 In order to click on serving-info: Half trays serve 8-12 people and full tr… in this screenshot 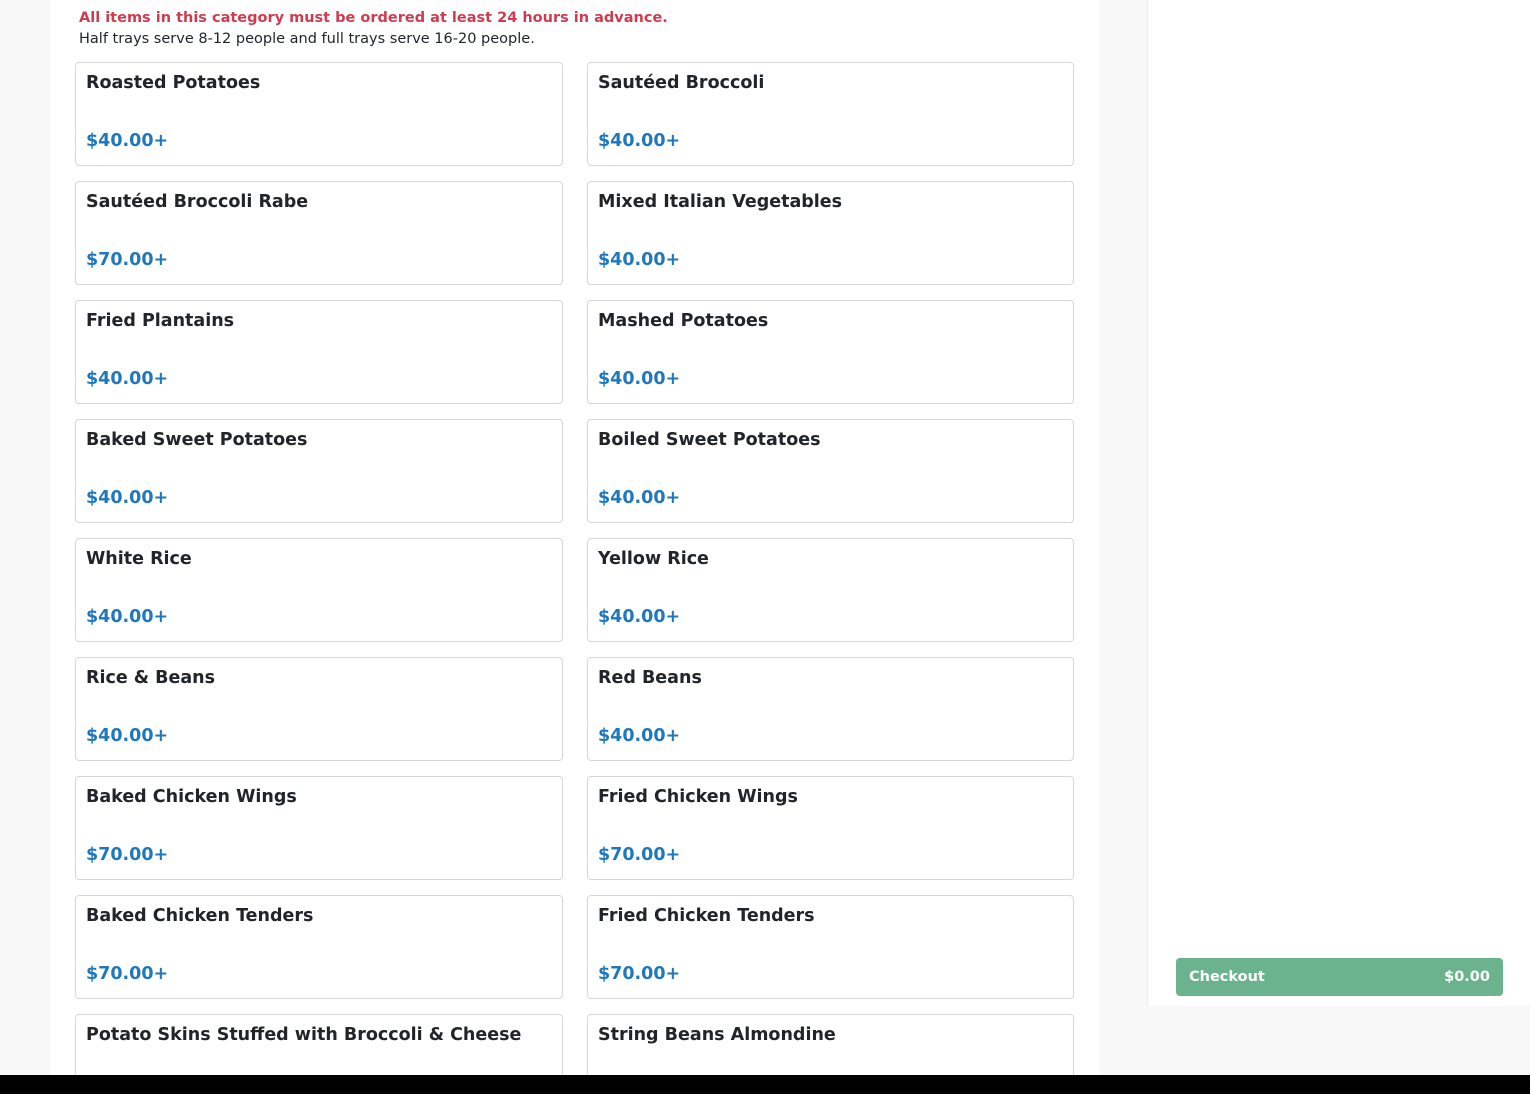, I will do `click(307, 39)`.